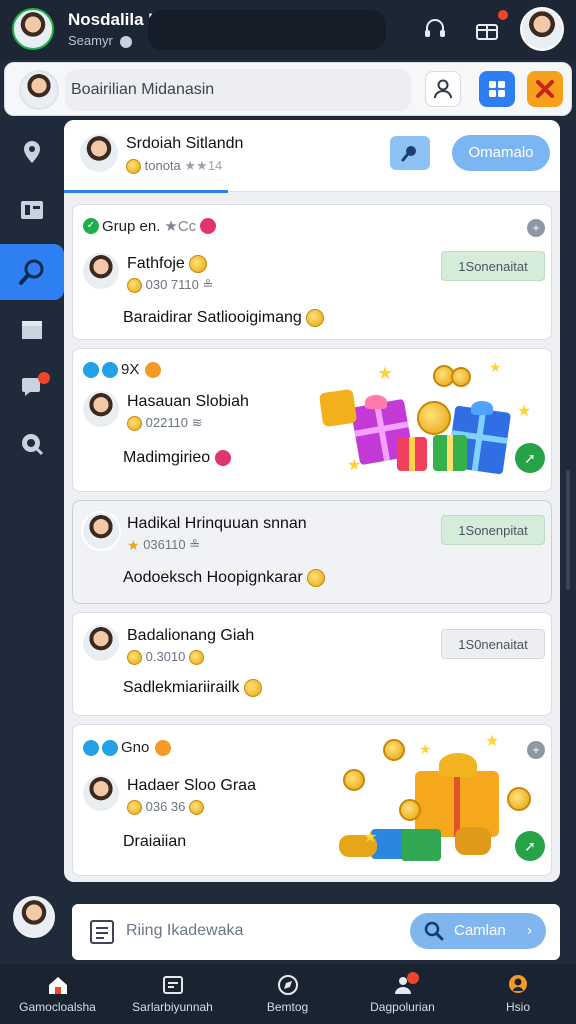 Image resolution: width=576 pixels, height=1024 pixels. What do you see at coordinates (542, 29) in the screenshot?
I see `account-avatar` at bounding box center [542, 29].